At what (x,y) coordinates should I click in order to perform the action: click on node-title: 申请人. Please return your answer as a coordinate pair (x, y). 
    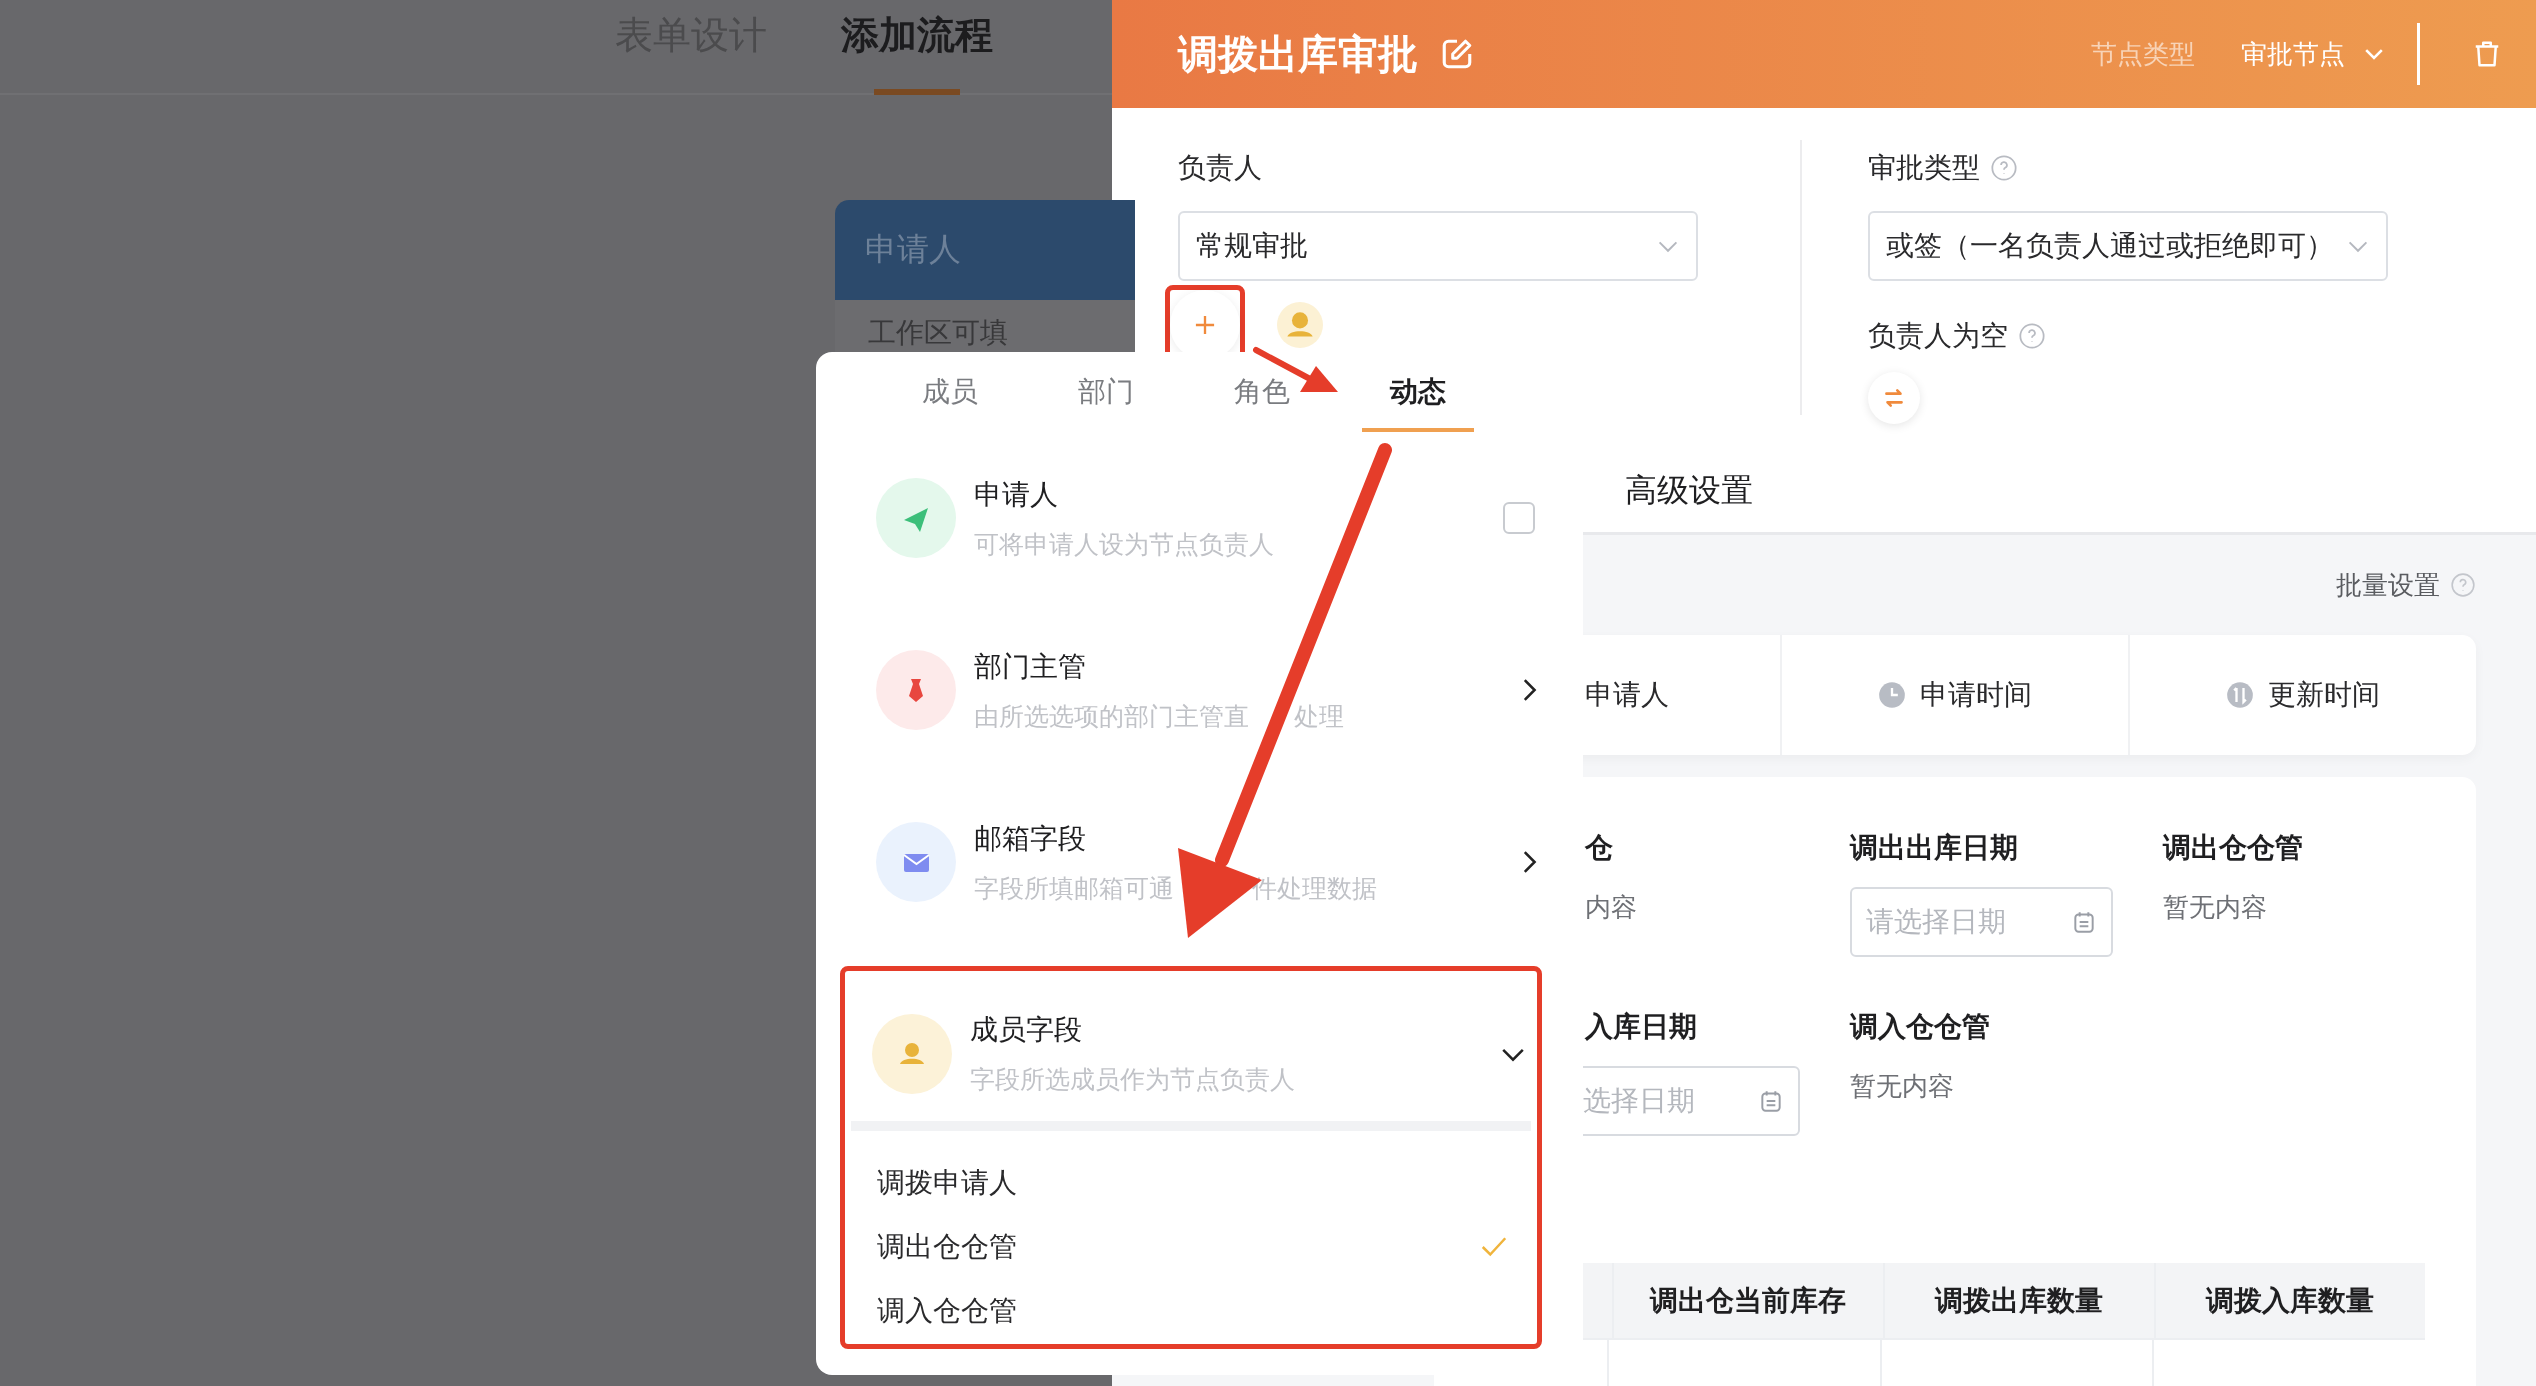
    Looking at the image, I should click on (913, 249).